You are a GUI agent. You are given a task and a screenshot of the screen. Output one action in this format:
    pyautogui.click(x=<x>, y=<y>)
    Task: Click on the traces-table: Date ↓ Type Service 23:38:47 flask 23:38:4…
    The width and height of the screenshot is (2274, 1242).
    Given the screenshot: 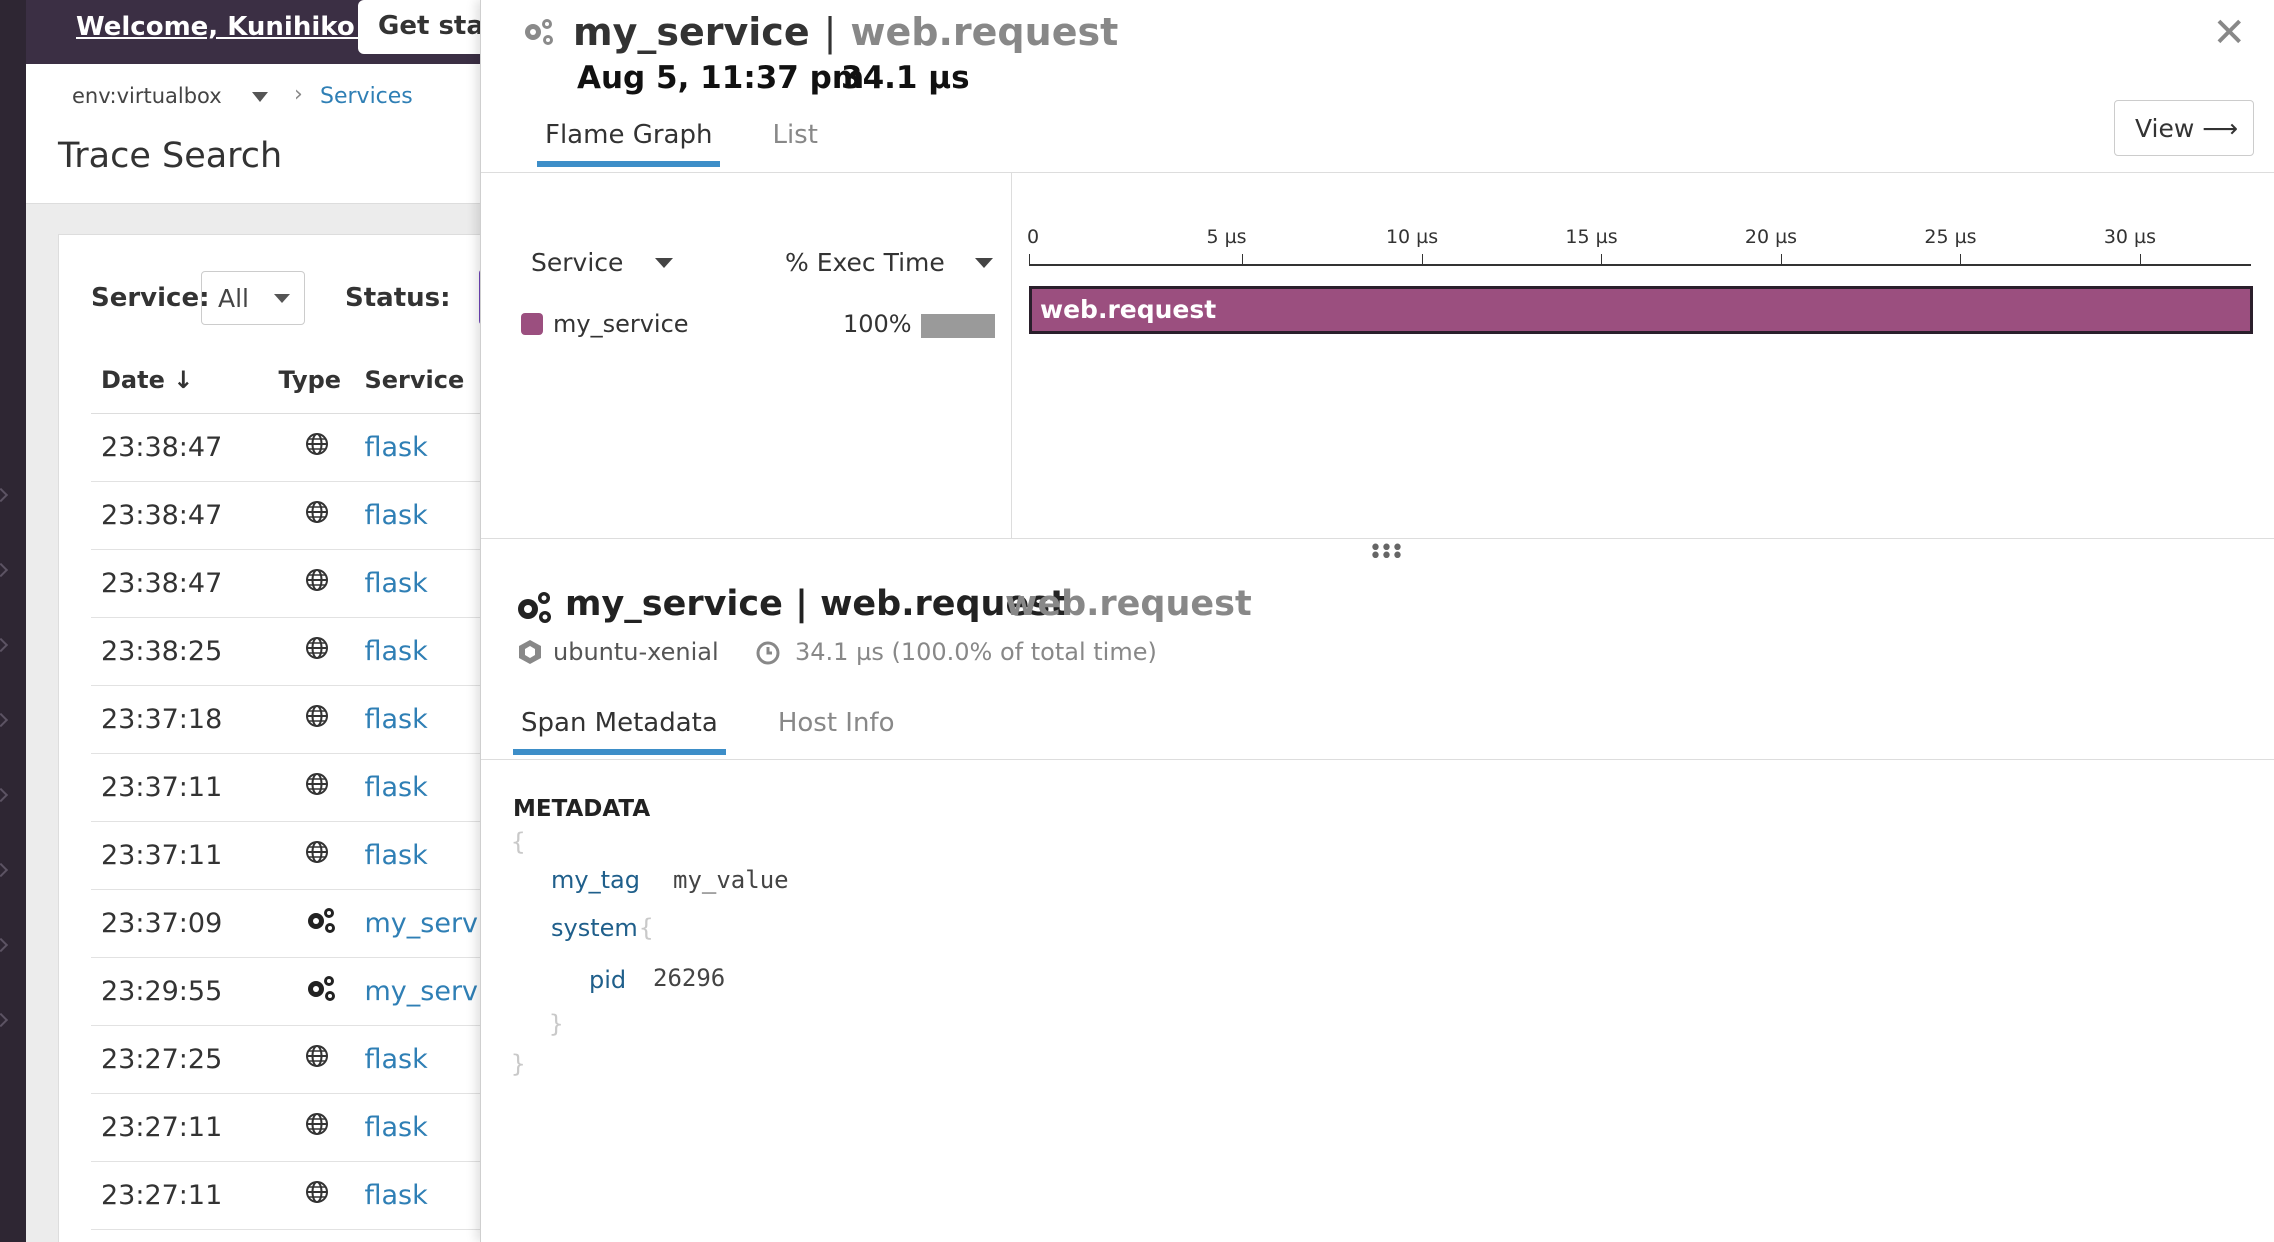 What is the action you would take?
    pyautogui.click(x=285, y=788)
    